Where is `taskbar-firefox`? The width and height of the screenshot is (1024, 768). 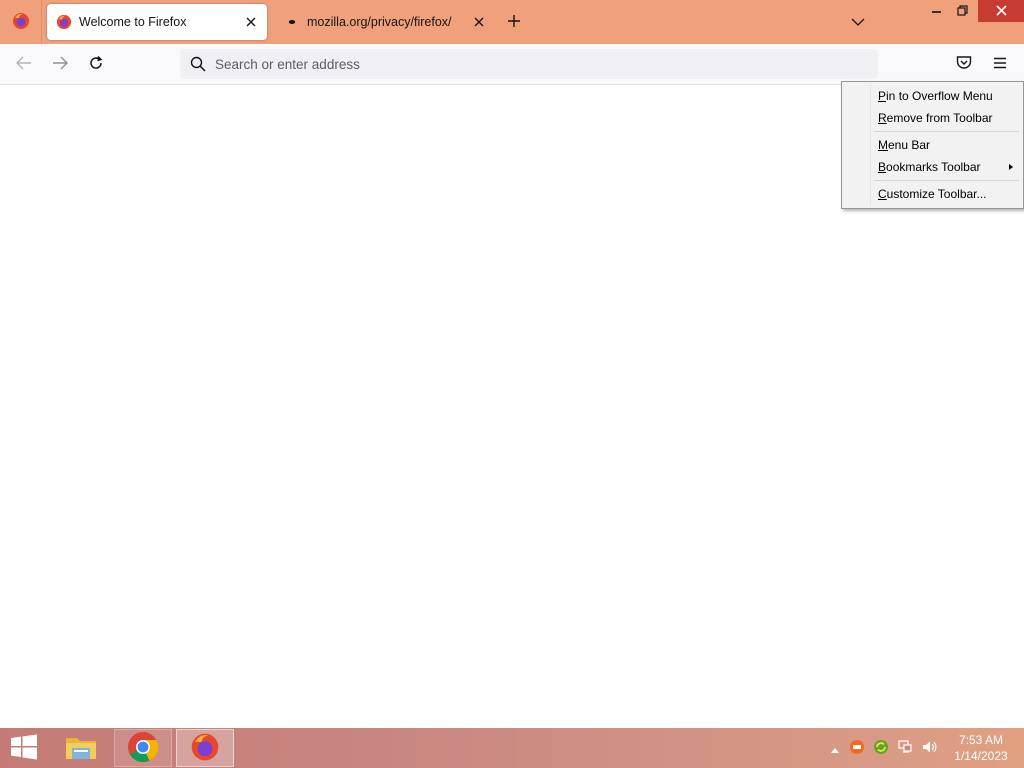 taskbar-firefox is located at coordinates (205, 748).